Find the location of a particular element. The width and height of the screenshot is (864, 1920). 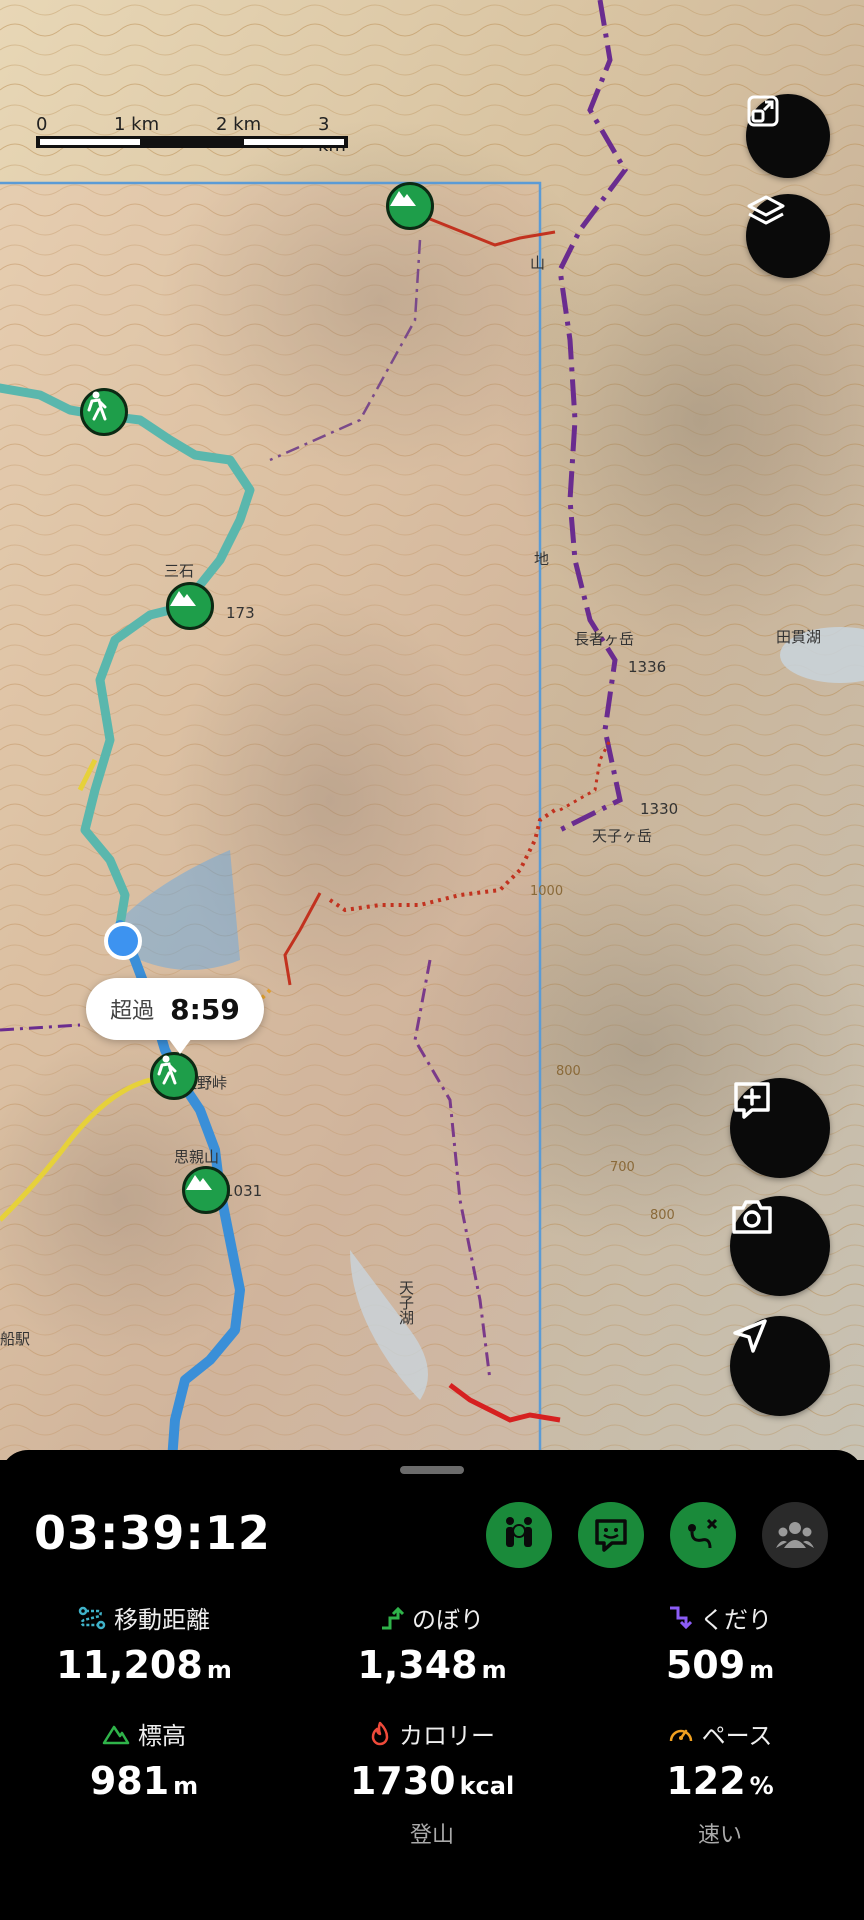

elevation-icon is located at coordinates (116, 1734).